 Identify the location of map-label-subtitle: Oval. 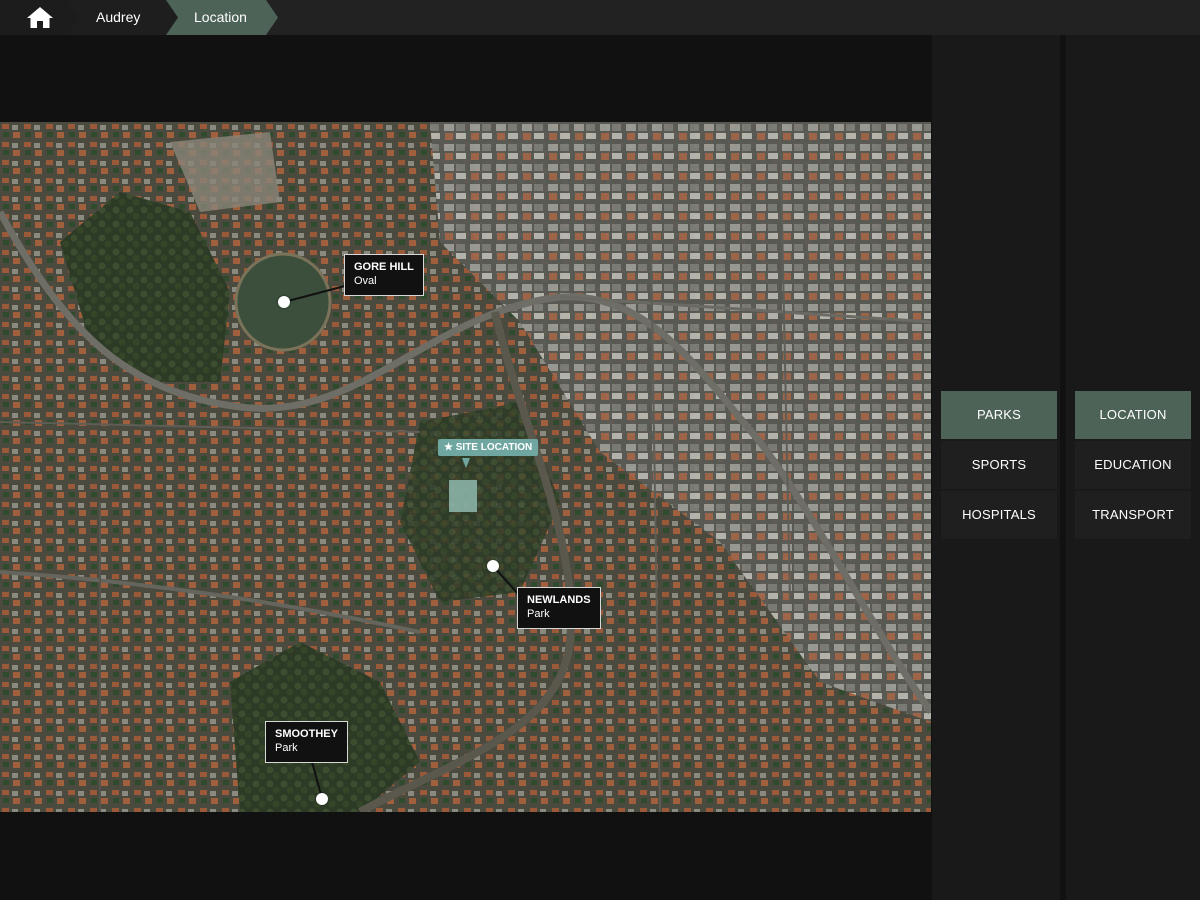
(365, 281).